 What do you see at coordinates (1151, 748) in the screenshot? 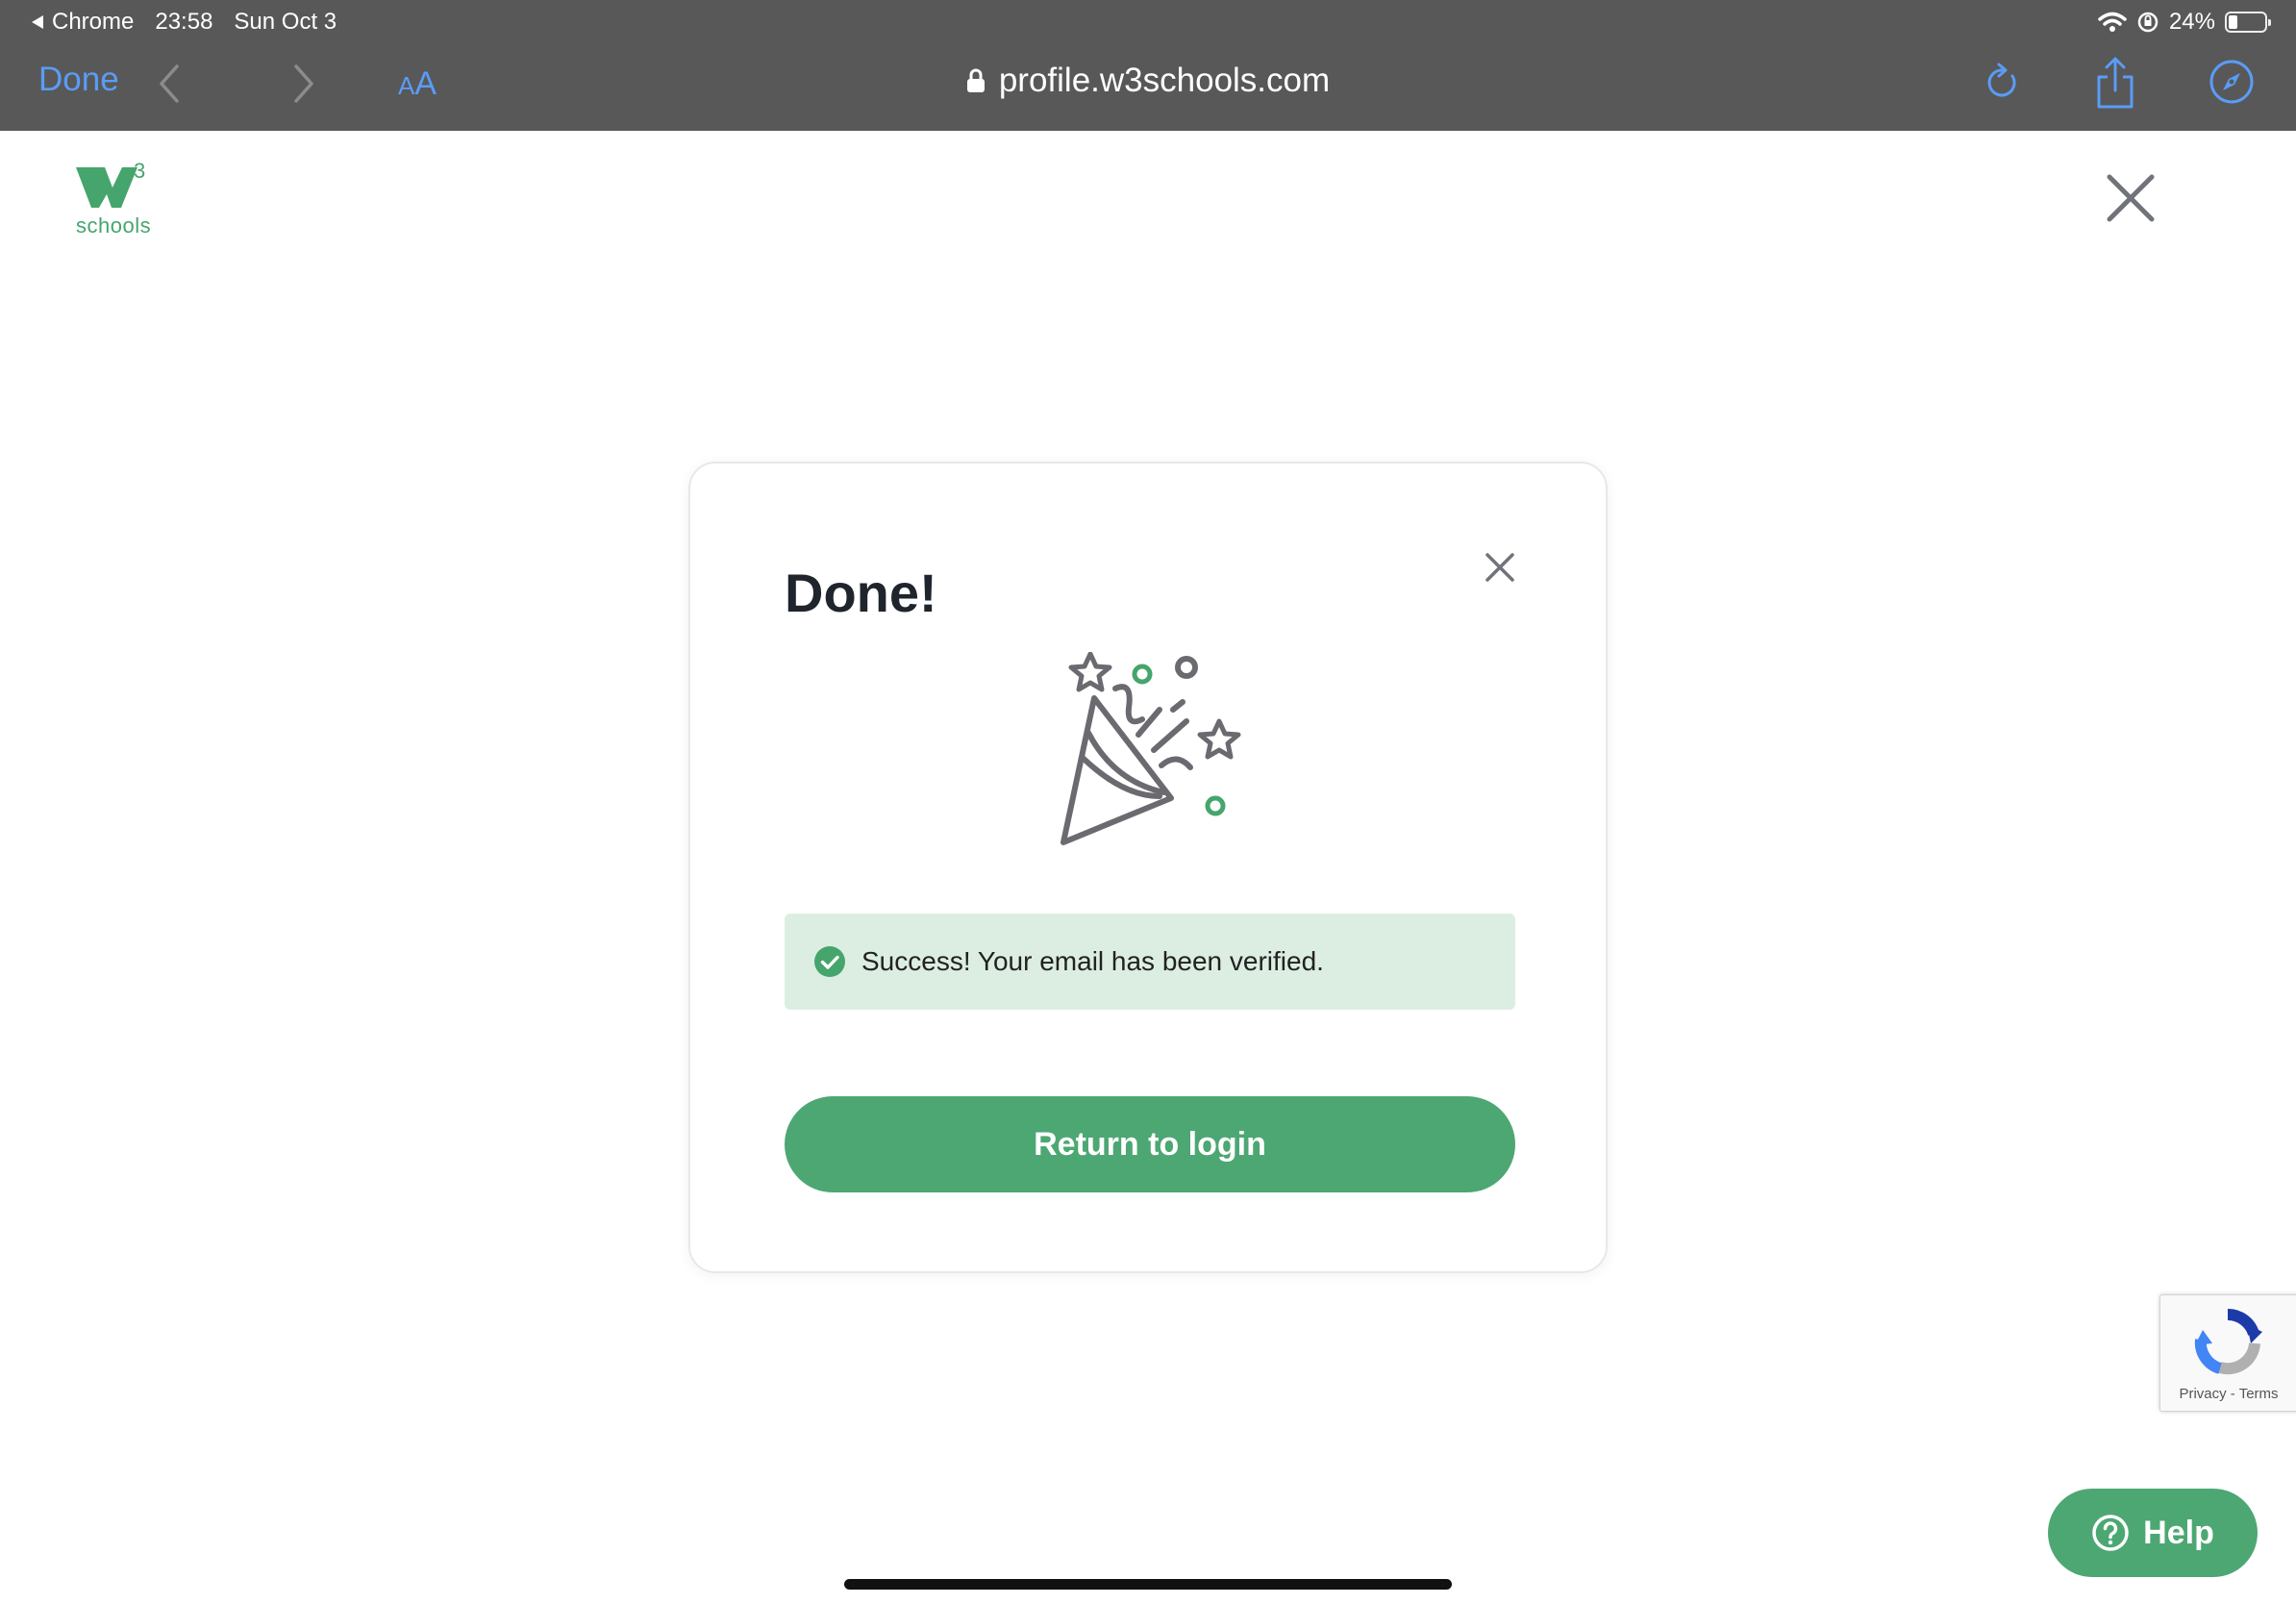
I see `party-popper-icon` at bounding box center [1151, 748].